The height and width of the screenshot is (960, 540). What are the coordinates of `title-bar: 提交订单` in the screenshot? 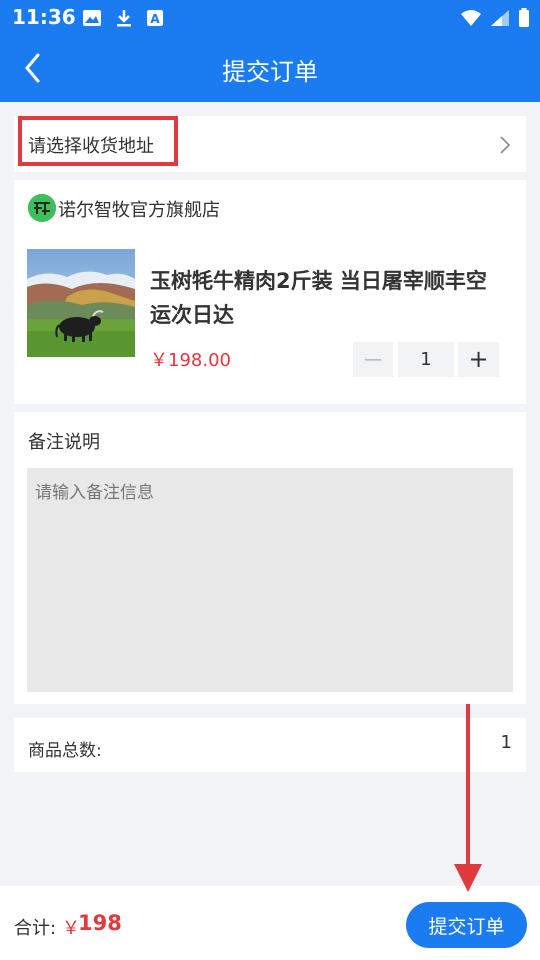 It's located at (270, 69).